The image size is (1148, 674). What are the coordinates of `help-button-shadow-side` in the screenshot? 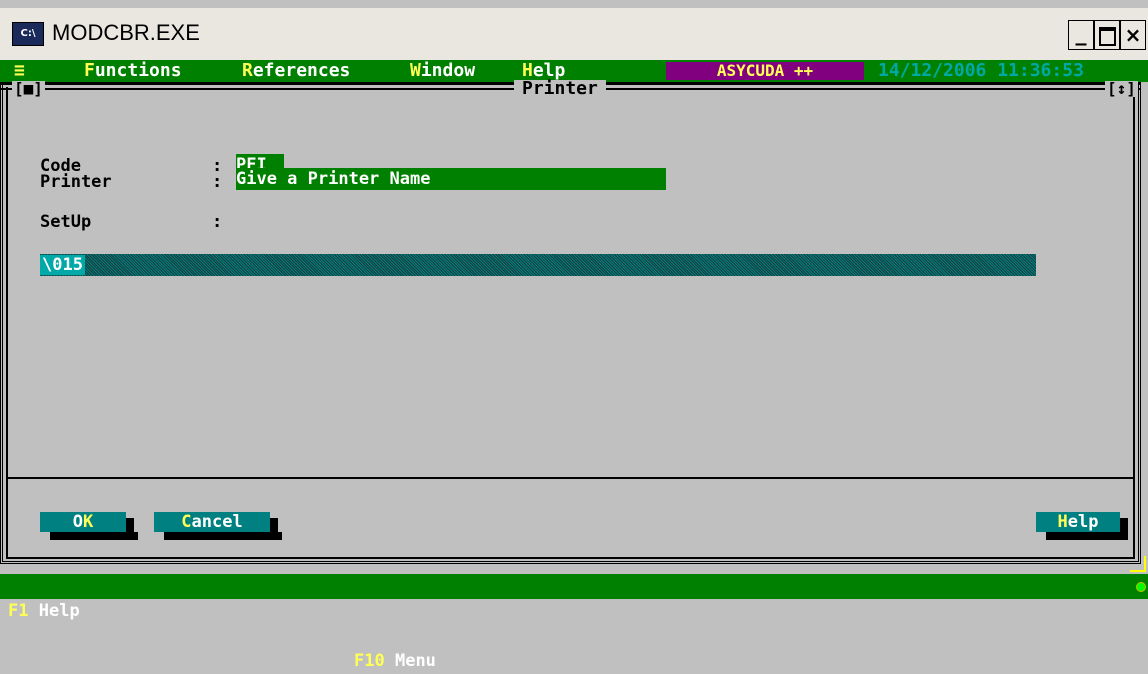 It's located at (1124, 526).